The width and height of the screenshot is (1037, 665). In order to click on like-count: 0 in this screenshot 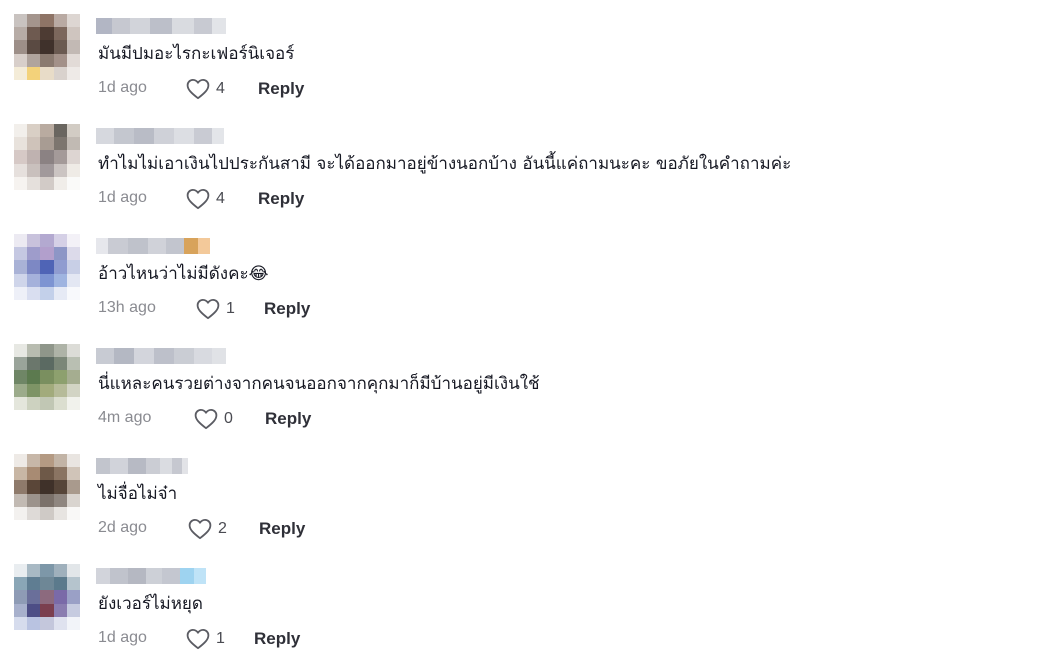, I will do `click(228, 418)`.